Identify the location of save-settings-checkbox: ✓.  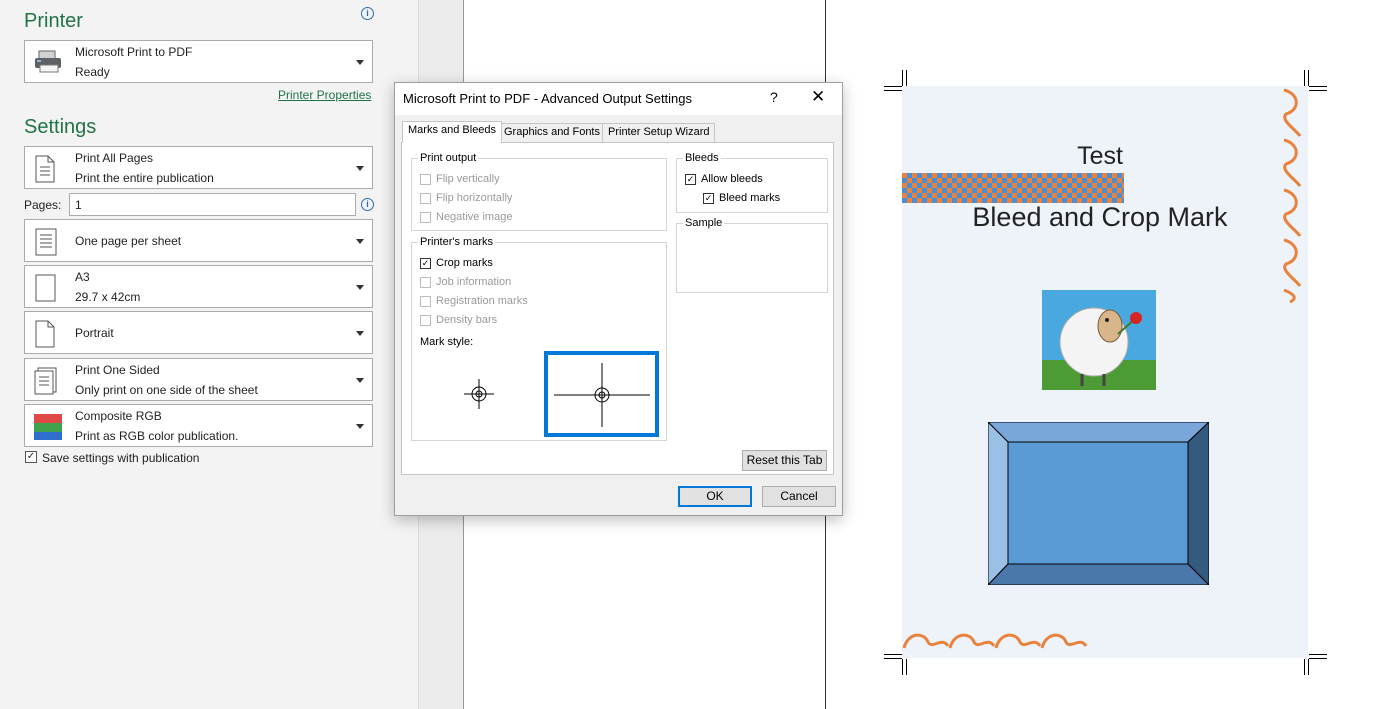
(31, 457).